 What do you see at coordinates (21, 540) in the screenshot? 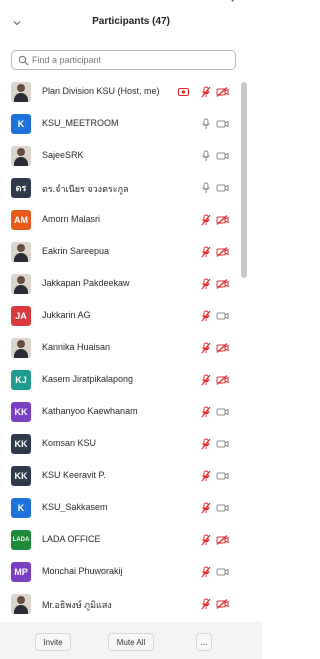
I see `avatar-initials: LADA` at bounding box center [21, 540].